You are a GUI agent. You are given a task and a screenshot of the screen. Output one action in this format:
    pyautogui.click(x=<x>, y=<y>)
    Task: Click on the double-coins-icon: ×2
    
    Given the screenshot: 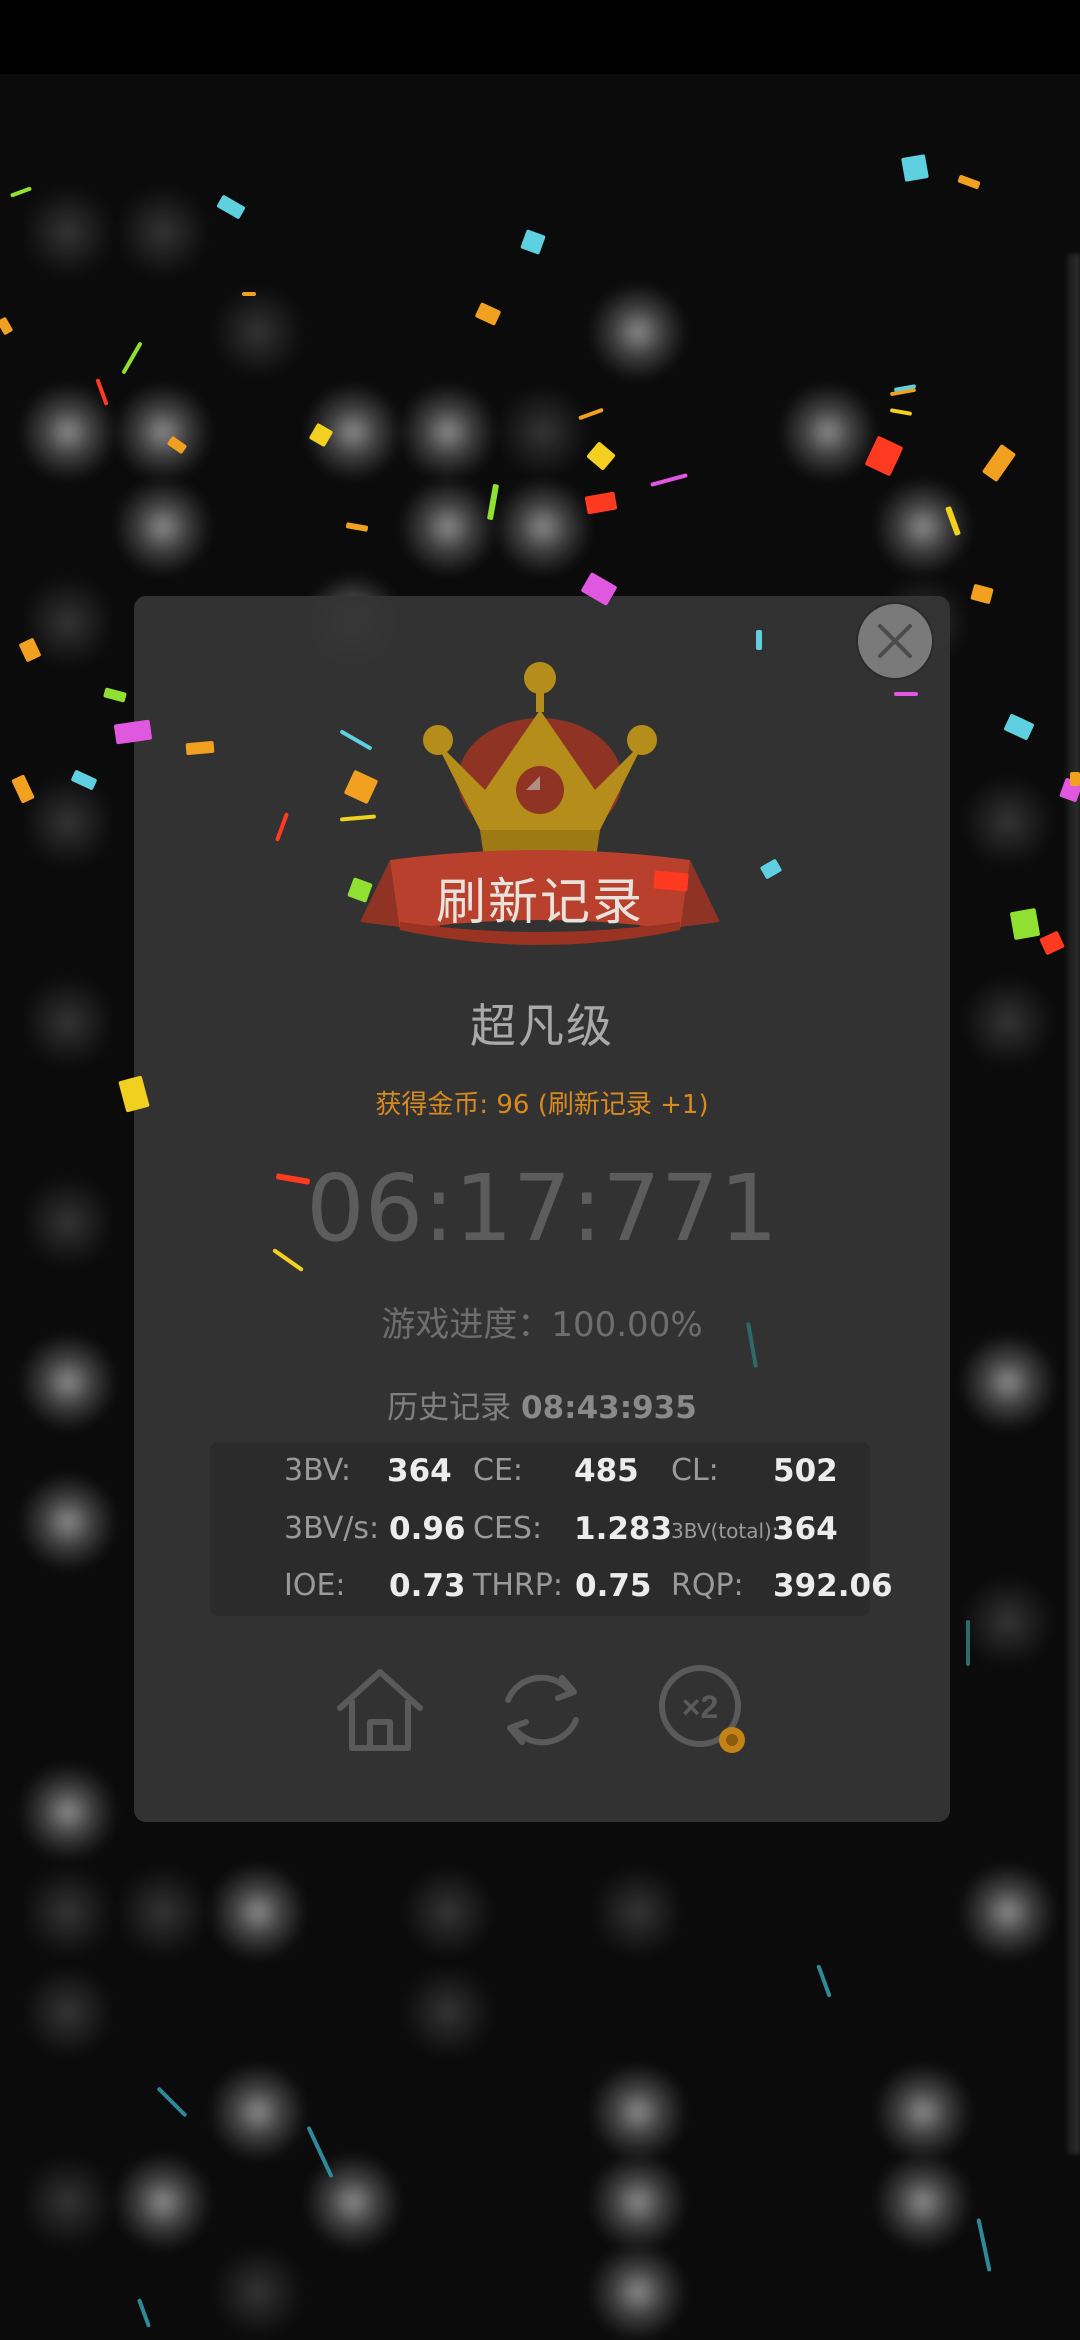 What is the action you would take?
    pyautogui.click(x=707, y=1710)
    